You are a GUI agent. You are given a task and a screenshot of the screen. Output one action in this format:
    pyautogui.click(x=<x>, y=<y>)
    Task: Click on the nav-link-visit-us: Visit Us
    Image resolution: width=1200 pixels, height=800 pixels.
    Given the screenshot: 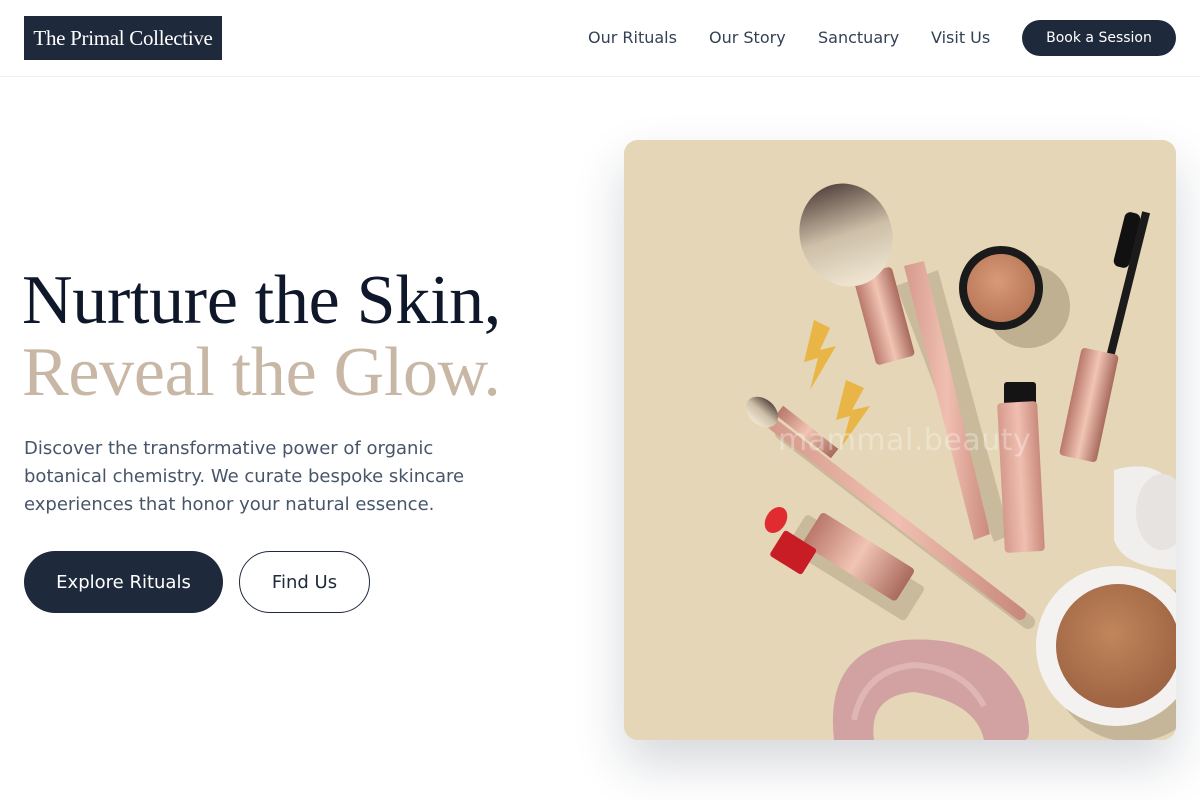 What is the action you would take?
    pyautogui.click(x=960, y=38)
    